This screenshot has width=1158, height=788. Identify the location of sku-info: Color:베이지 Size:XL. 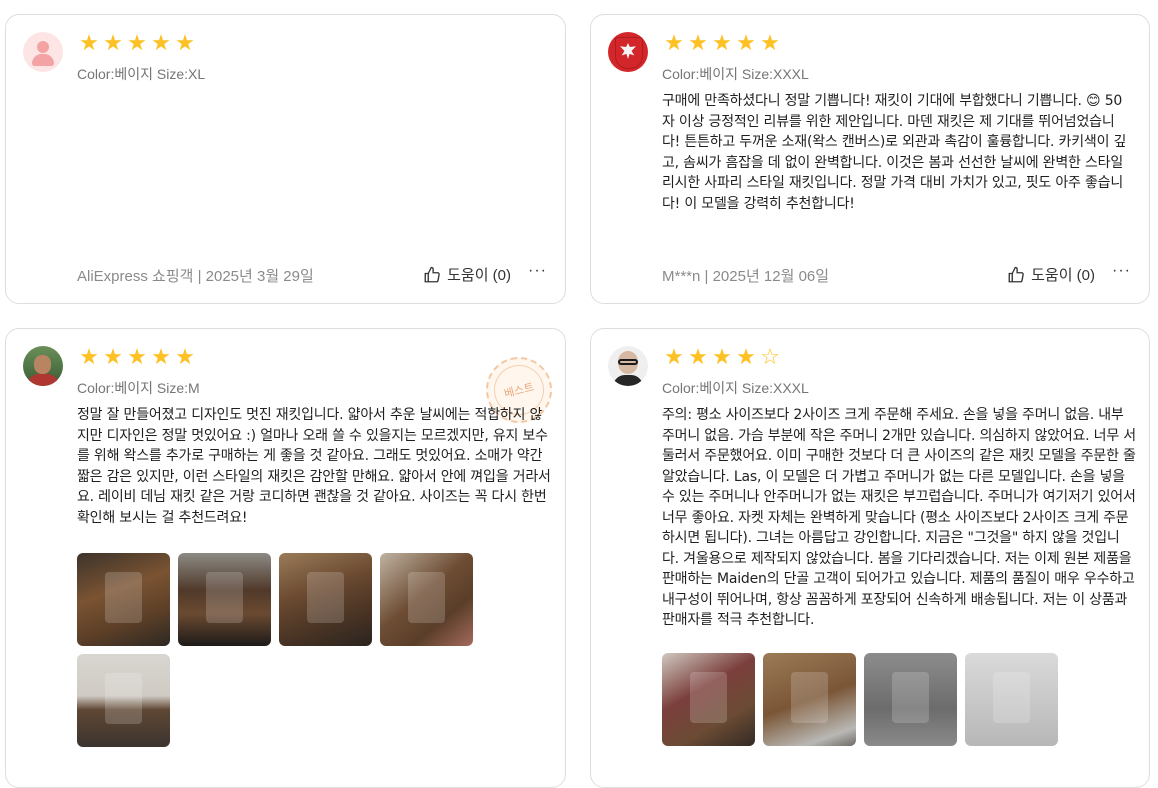
(141, 74).